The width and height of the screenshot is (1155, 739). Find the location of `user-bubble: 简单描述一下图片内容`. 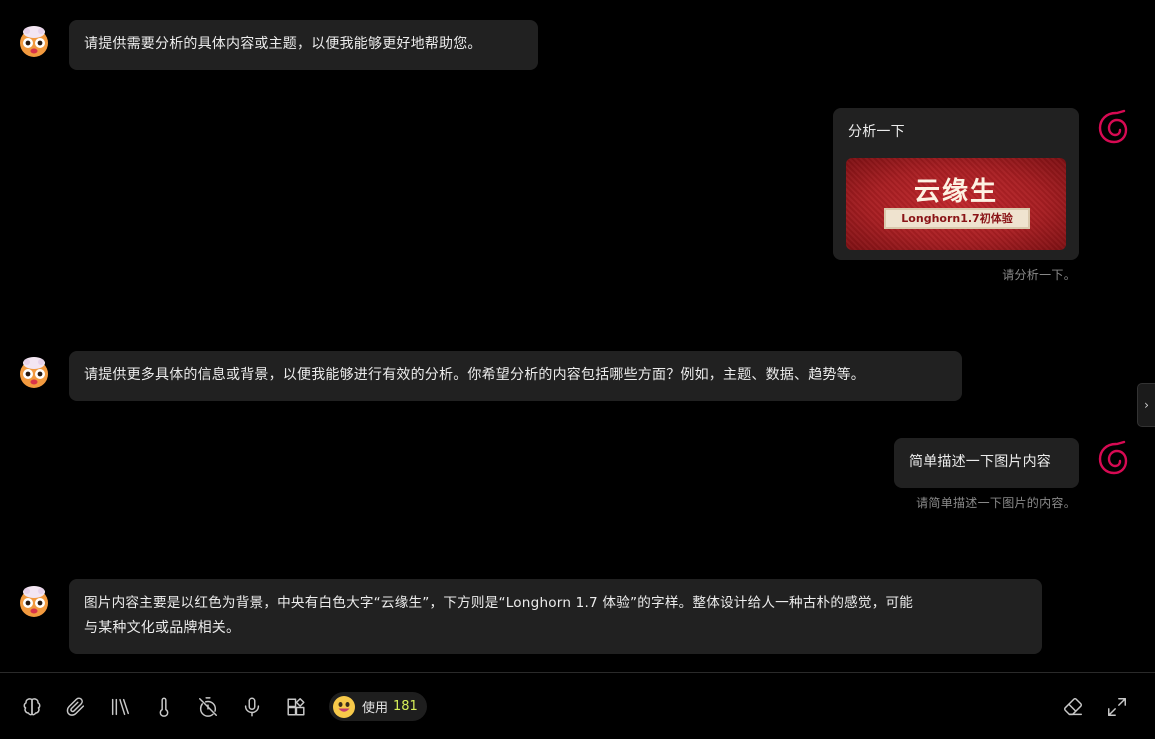

user-bubble: 简单描述一下图片内容 is located at coordinates (986, 463).